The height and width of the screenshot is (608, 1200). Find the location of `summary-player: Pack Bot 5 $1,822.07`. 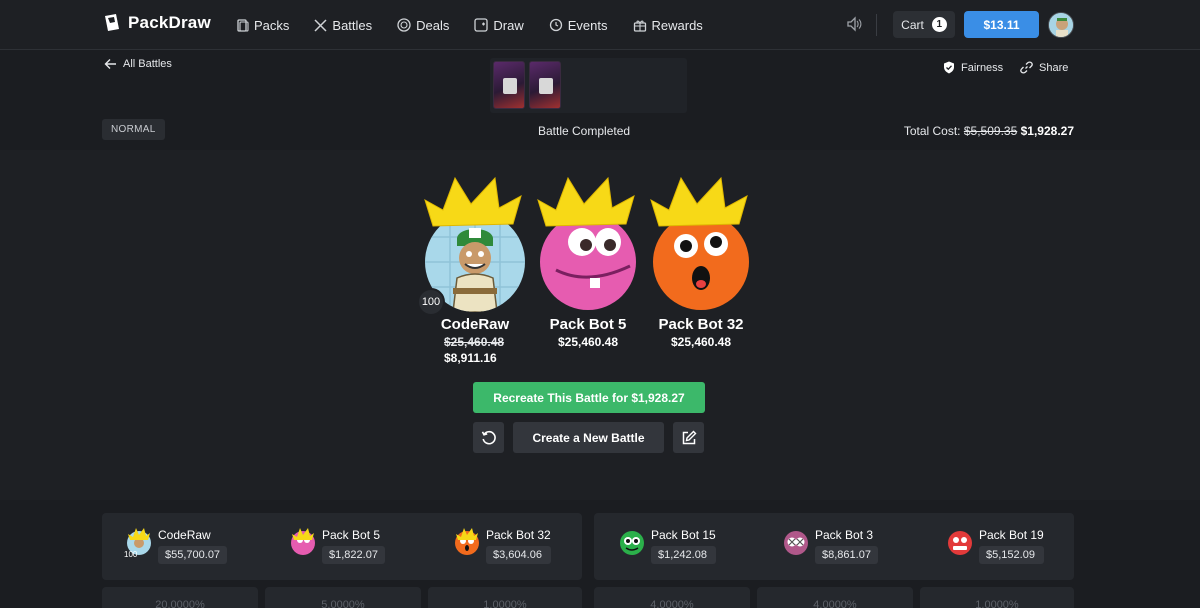

summary-player: Pack Bot 5 $1,822.07 is located at coordinates (337, 546).